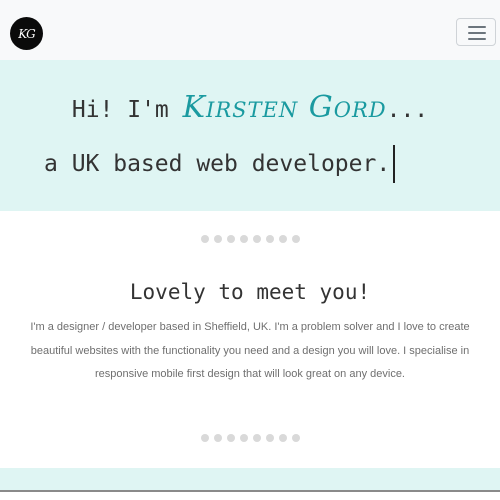 Image resolution: width=500 pixels, height=500 pixels. What do you see at coordinates (250, 480) in the screenshot?
I see `next-section-strip` at bounding box center [250, 480].